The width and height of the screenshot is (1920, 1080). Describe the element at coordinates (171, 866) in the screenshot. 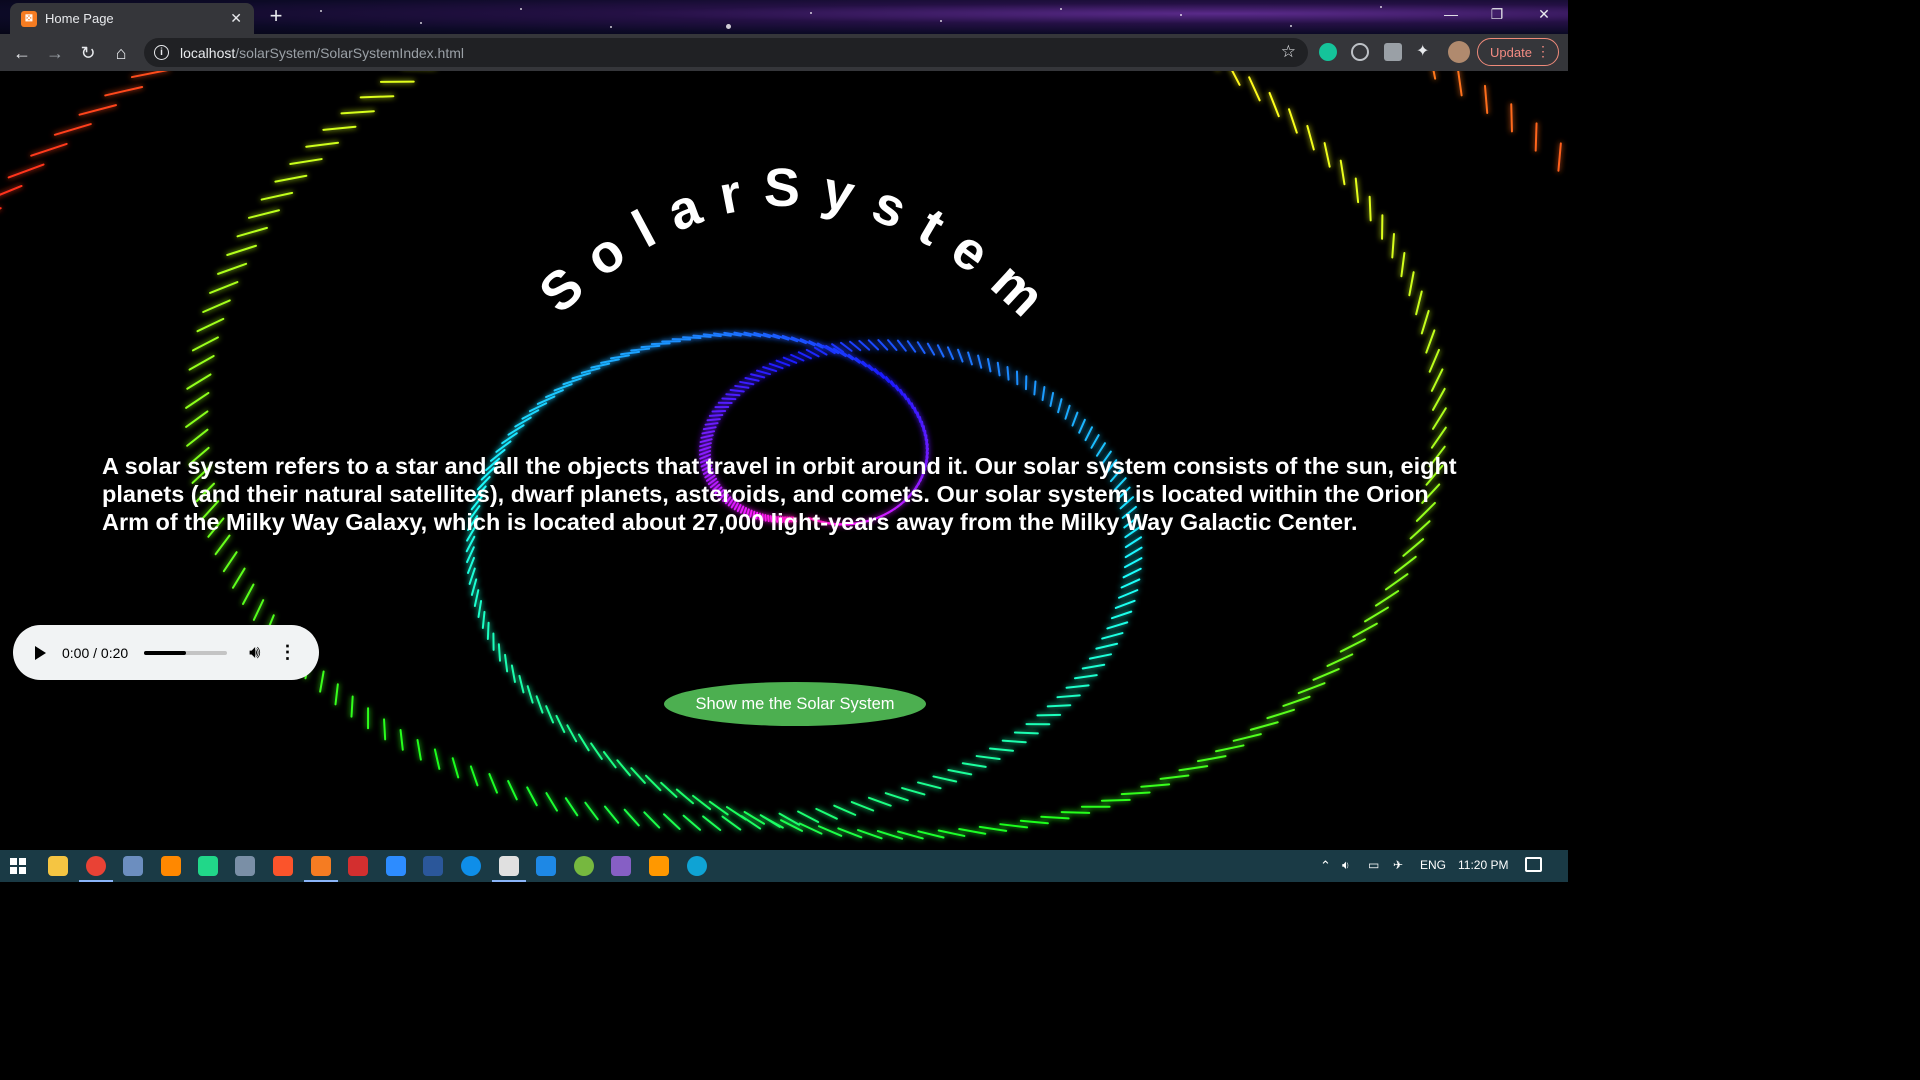

I see `vlc-icon` at that location.